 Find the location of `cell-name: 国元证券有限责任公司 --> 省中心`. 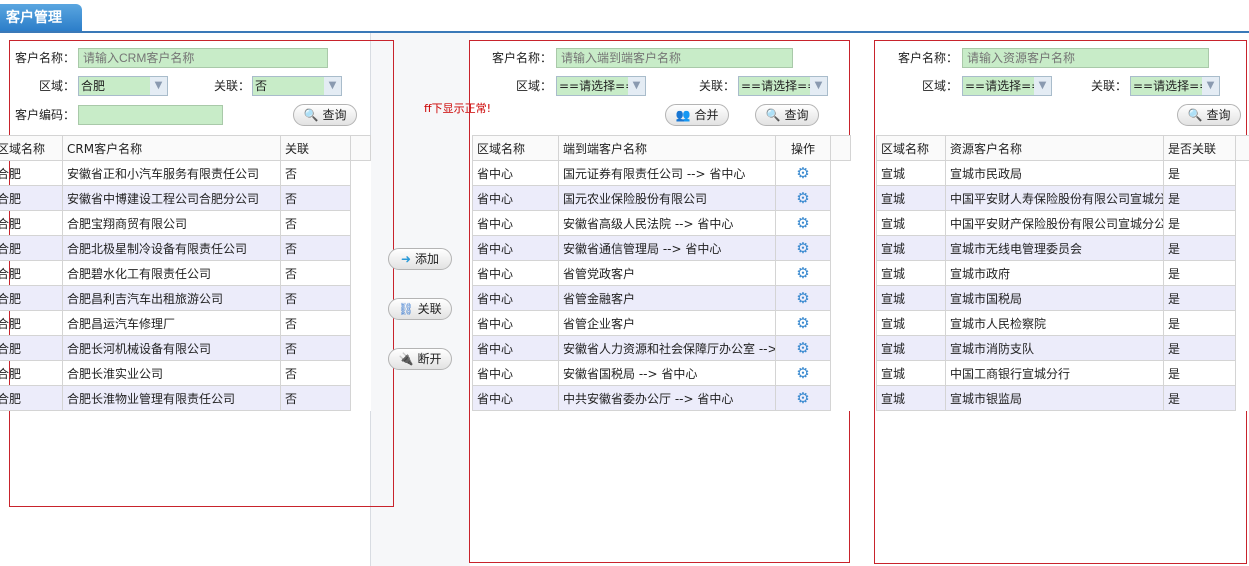

cell-name: 国元证券有限责任公司 --> 省中心 is located at coordinates (667, 173).